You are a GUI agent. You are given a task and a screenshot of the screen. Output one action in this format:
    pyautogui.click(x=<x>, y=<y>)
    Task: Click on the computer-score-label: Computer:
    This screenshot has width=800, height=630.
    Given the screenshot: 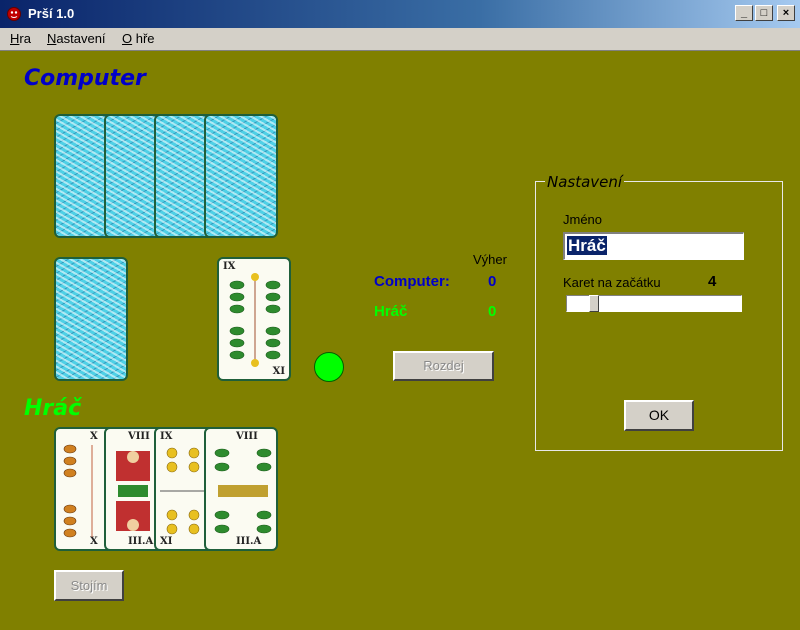 What is the action you would take?
    pyautogui.click(x=412, y=281)
    